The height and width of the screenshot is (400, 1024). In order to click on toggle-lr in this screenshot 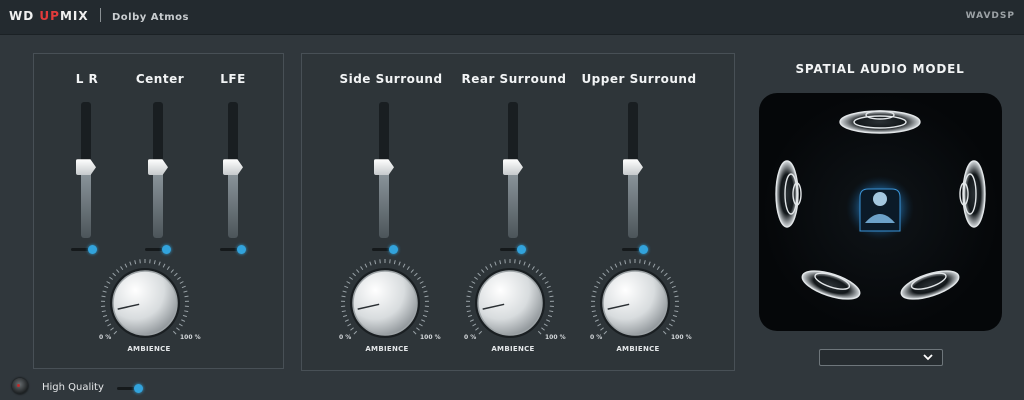, I will do `click(84, 250)`.